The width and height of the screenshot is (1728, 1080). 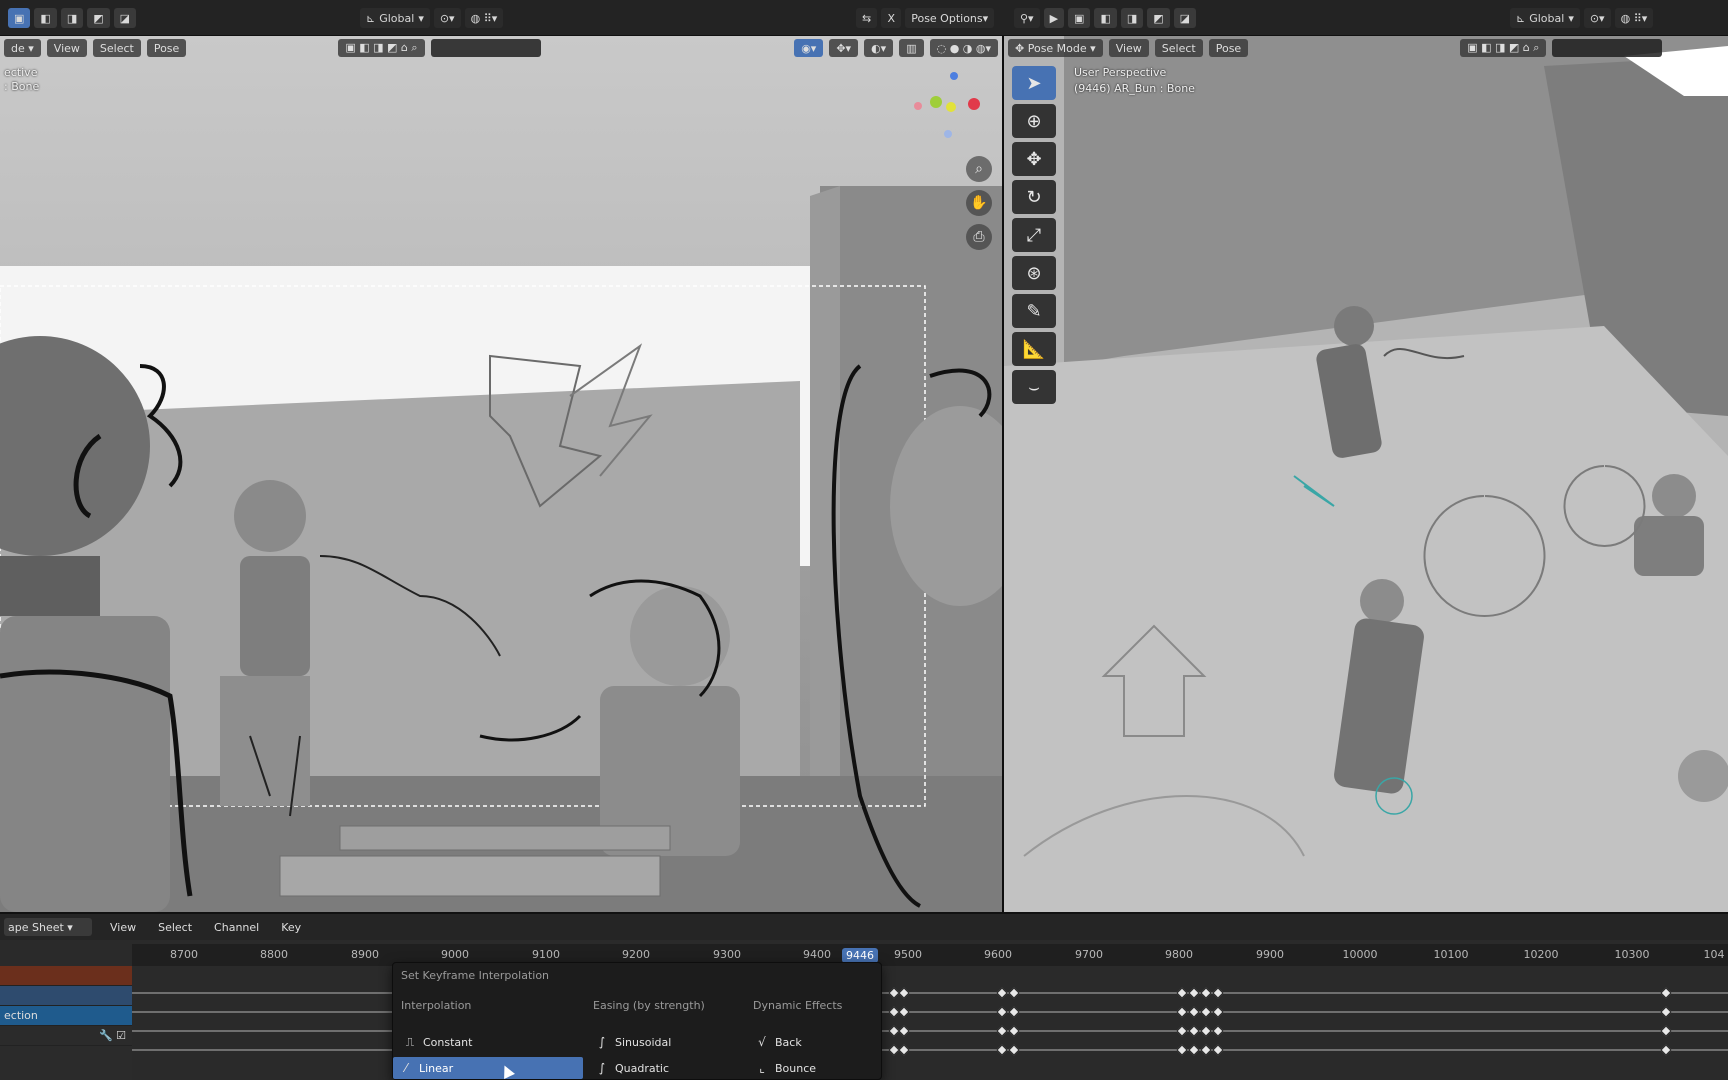 I want to click on select-subtract-icon-right: ◨, so click(x=1132, y=18).